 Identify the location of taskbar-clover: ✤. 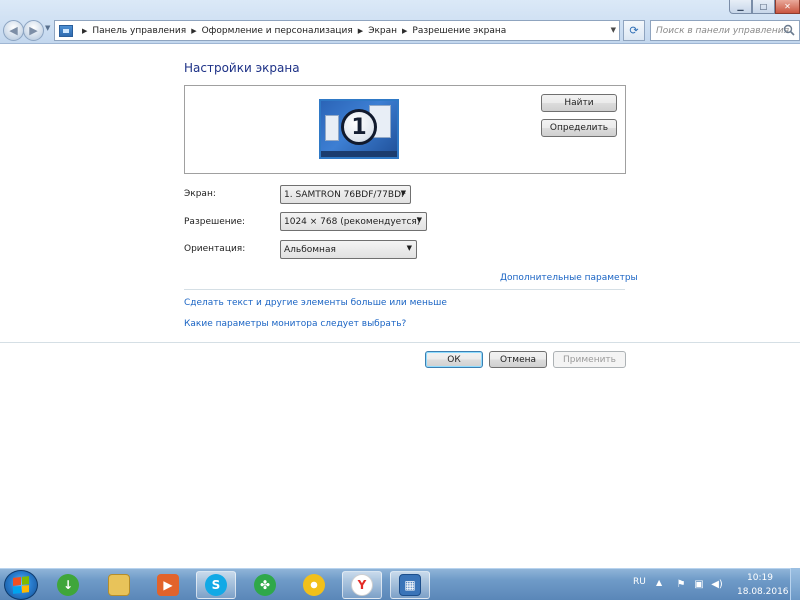
(265, 585).